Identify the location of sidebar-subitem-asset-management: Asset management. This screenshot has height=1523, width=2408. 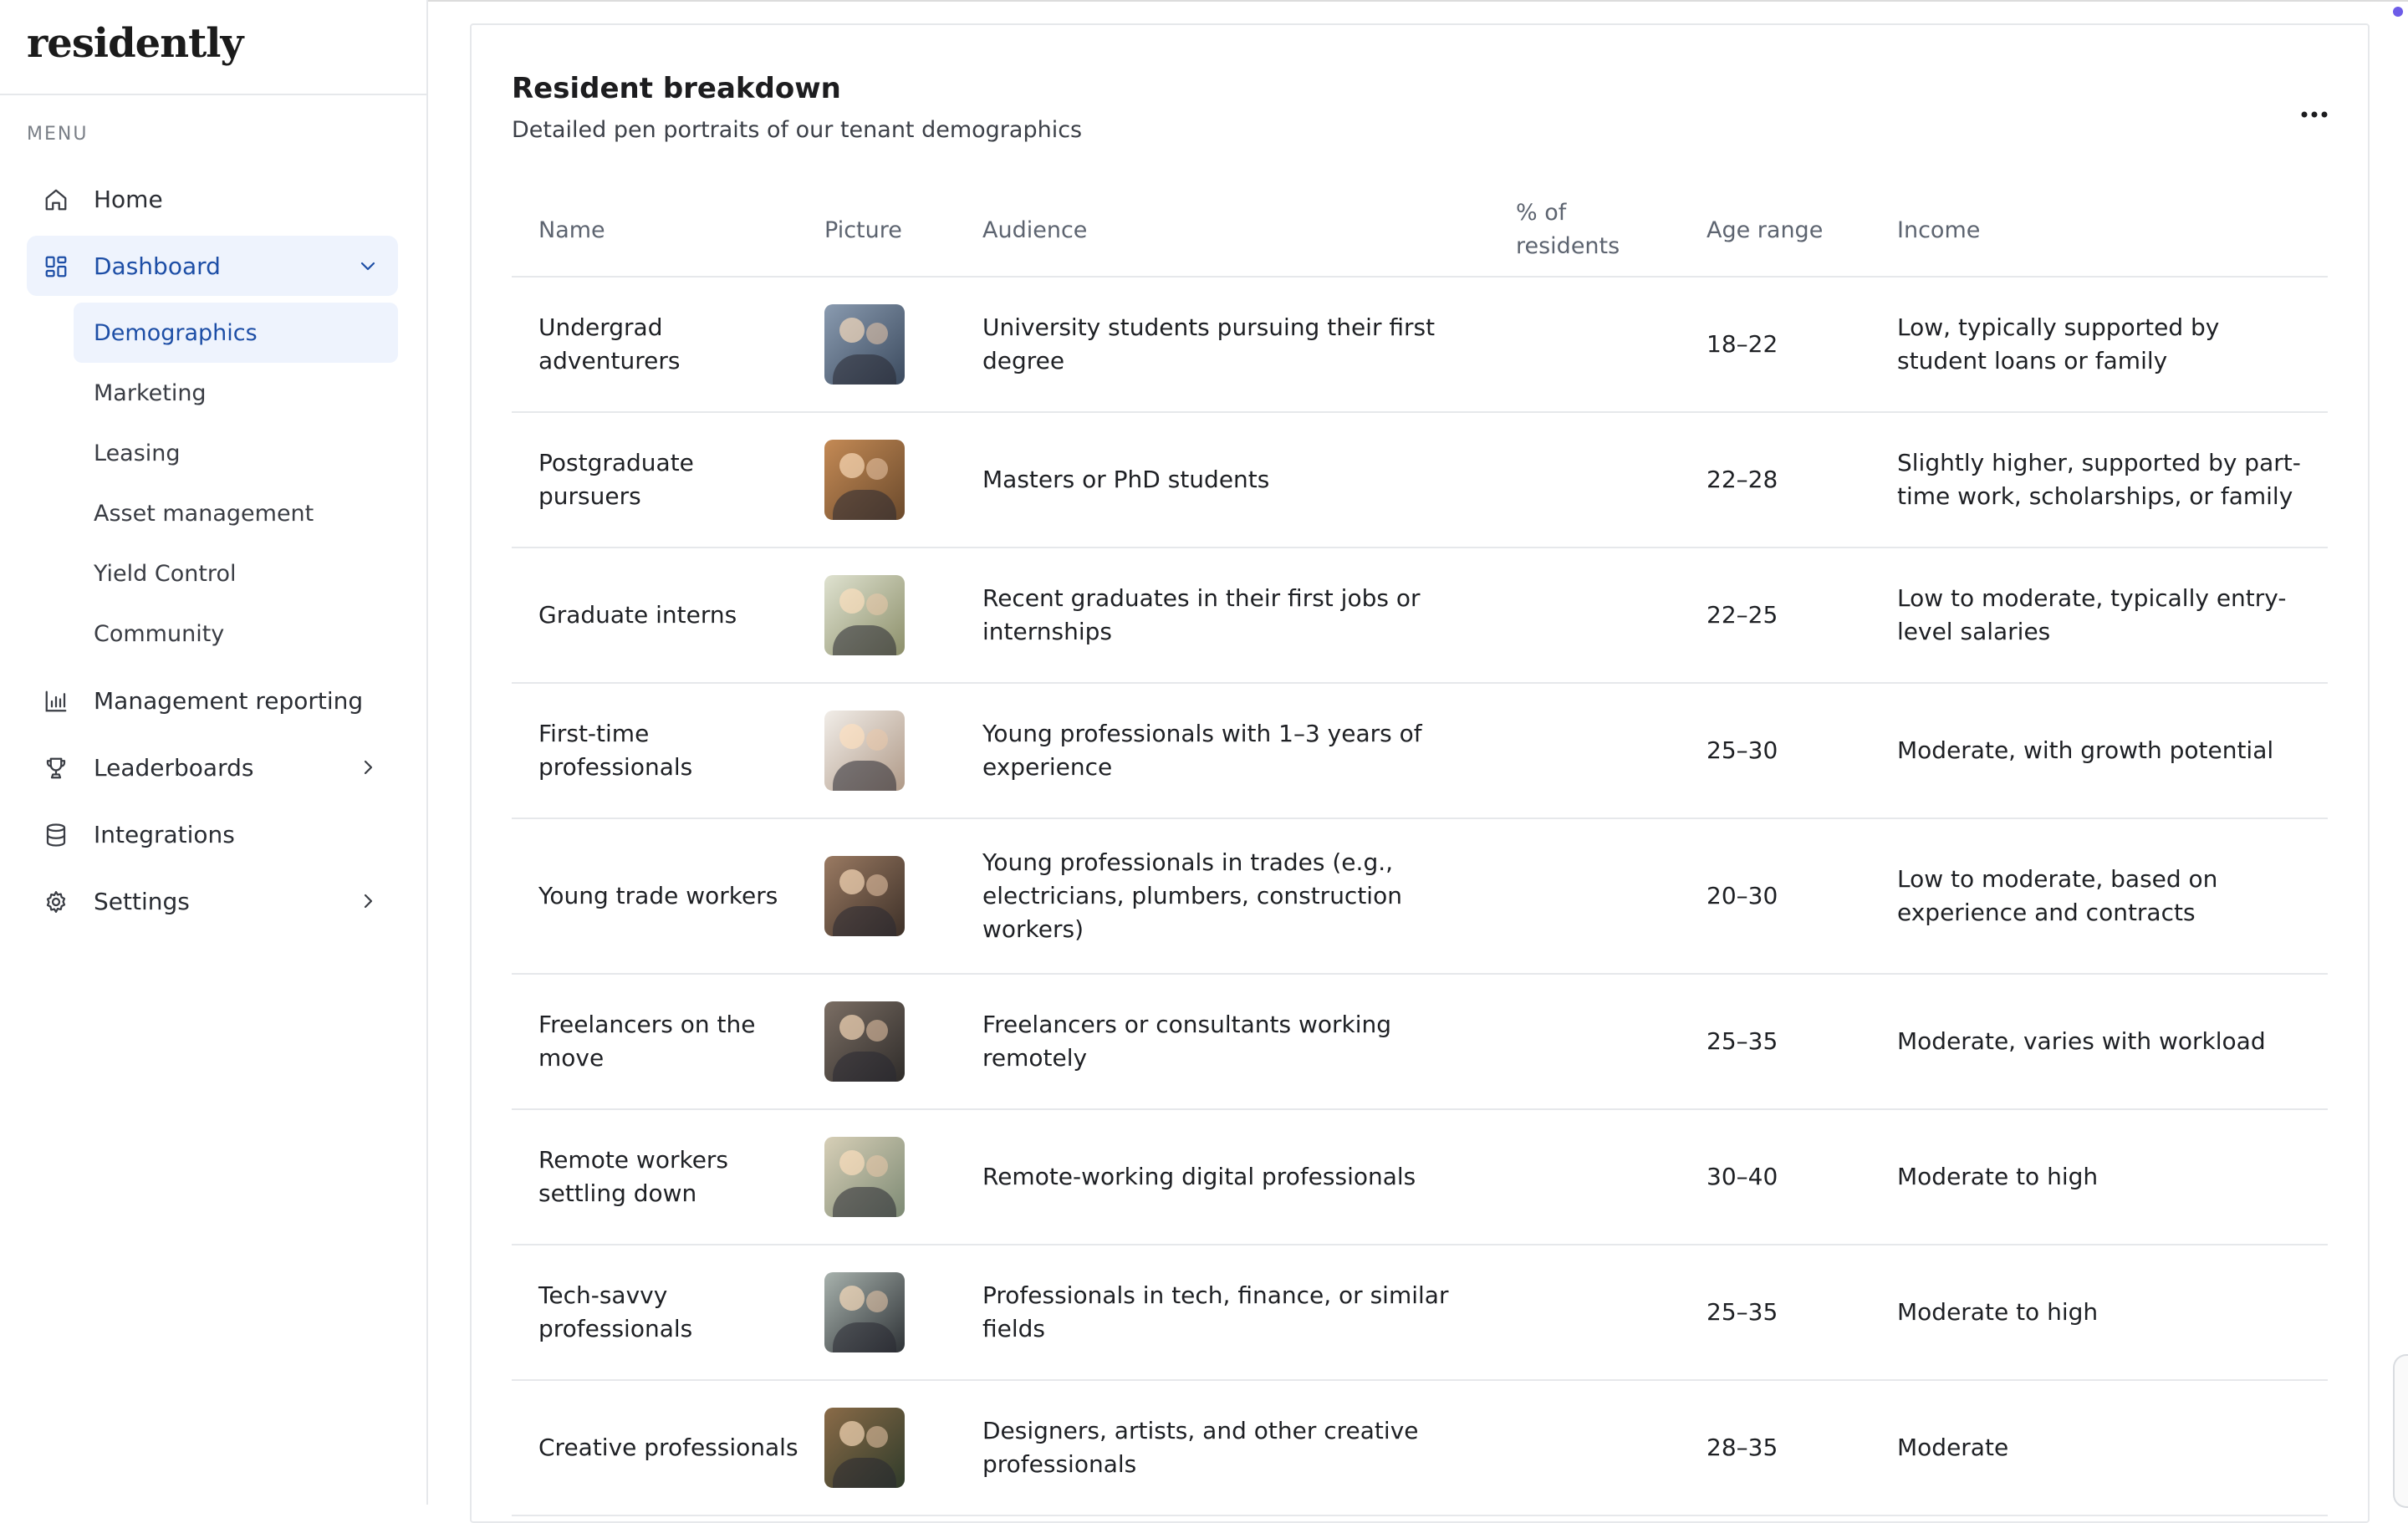
(236, 513).